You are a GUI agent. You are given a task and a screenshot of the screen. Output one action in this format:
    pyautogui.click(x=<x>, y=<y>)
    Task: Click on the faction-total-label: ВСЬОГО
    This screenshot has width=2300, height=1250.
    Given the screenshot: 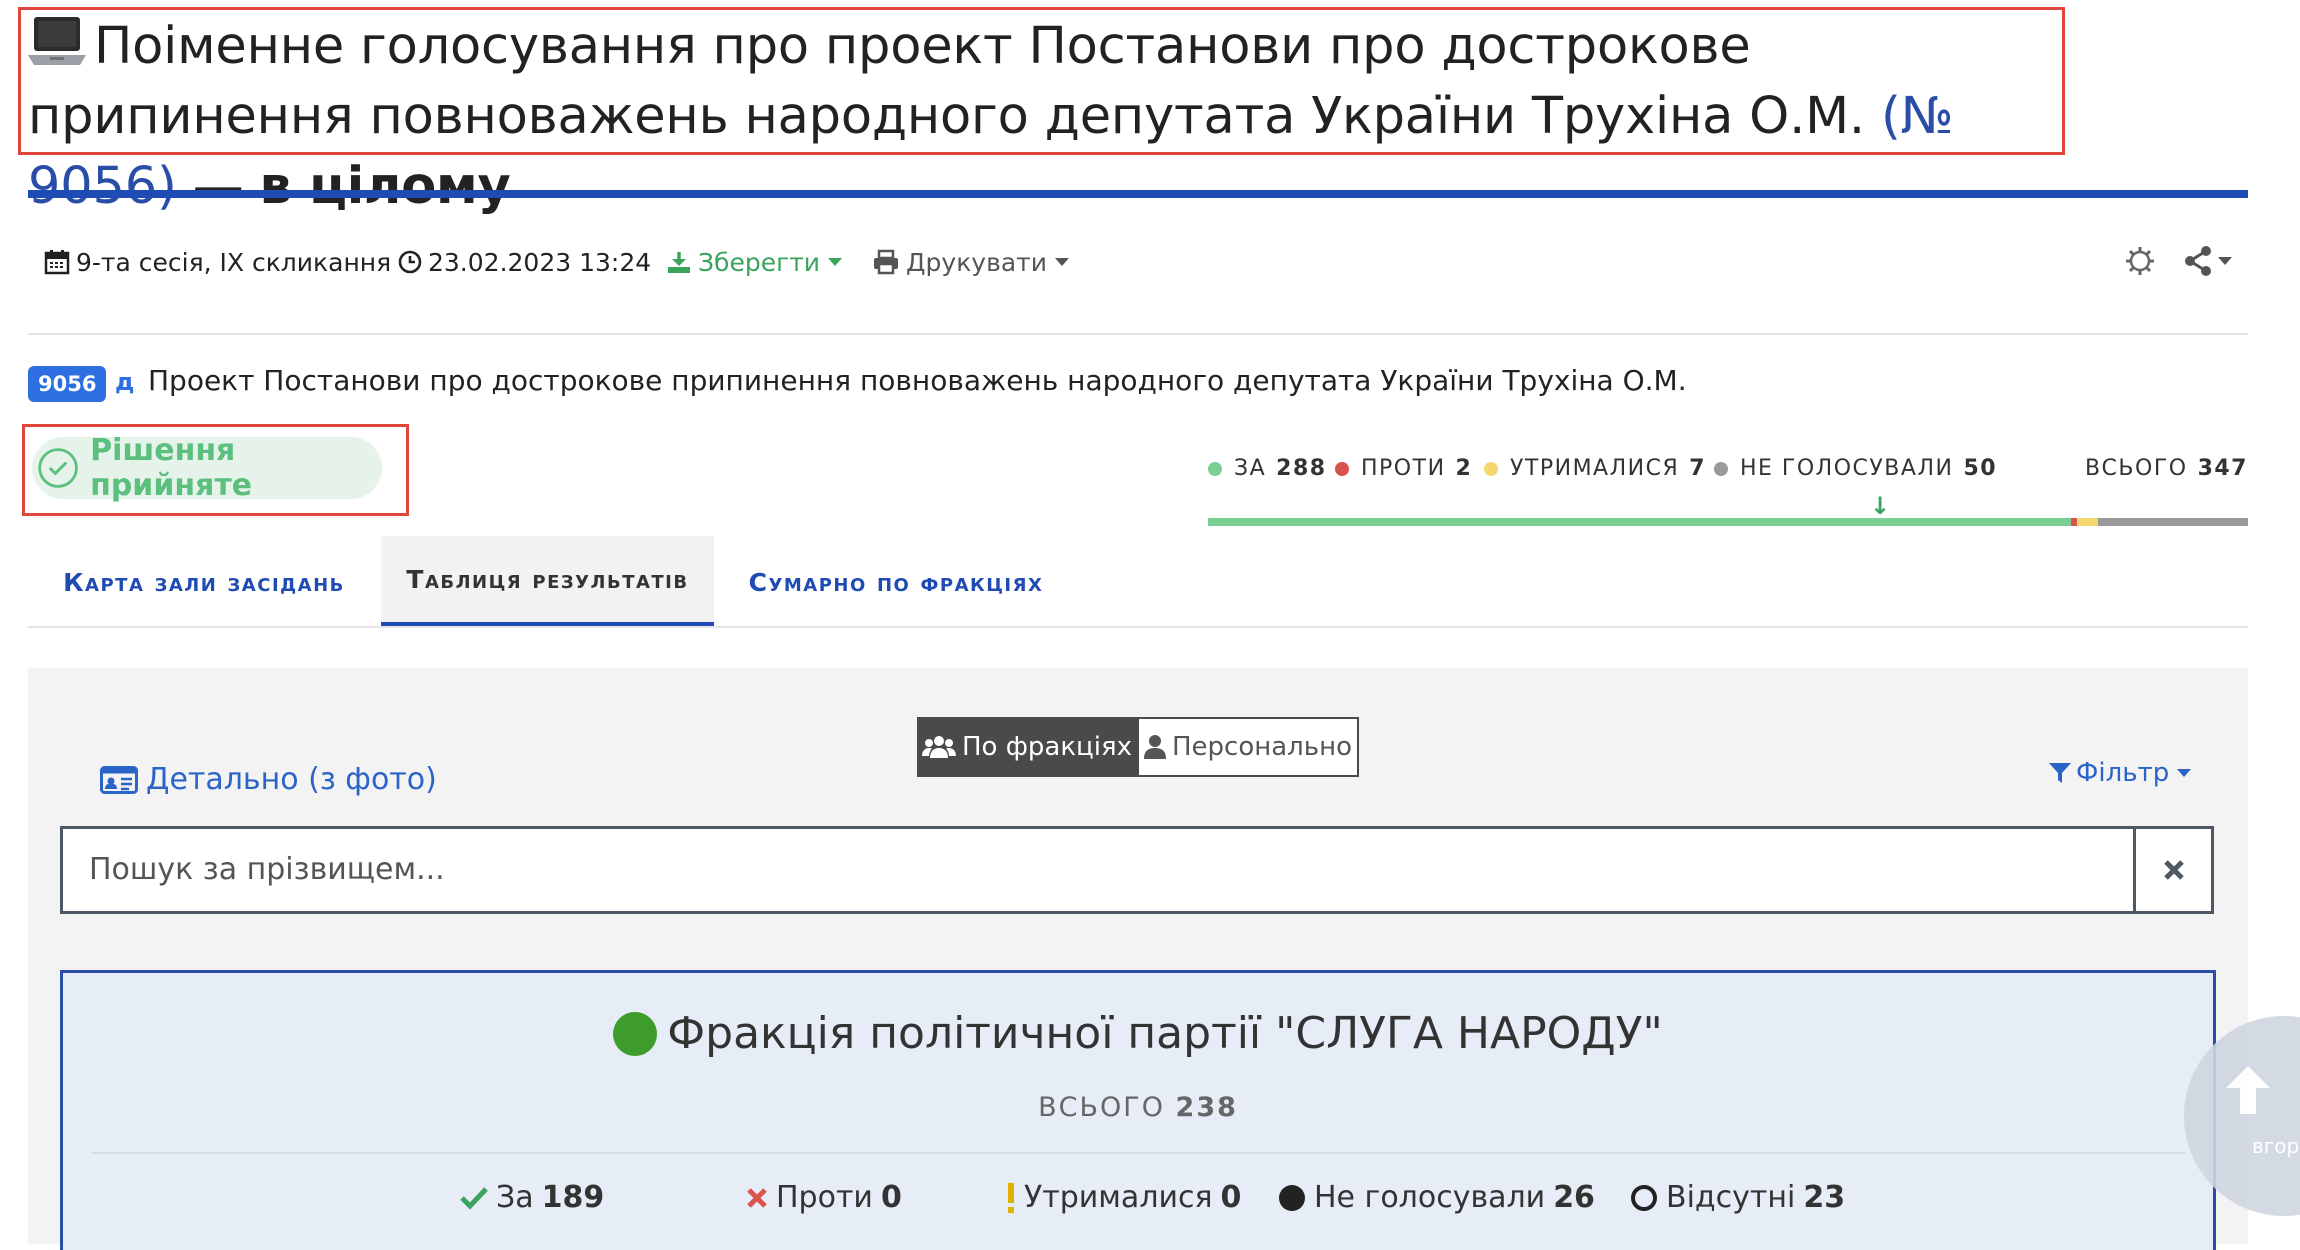 What is the action you would take?
    pyautogui.click(x=1101, y=1107)
    